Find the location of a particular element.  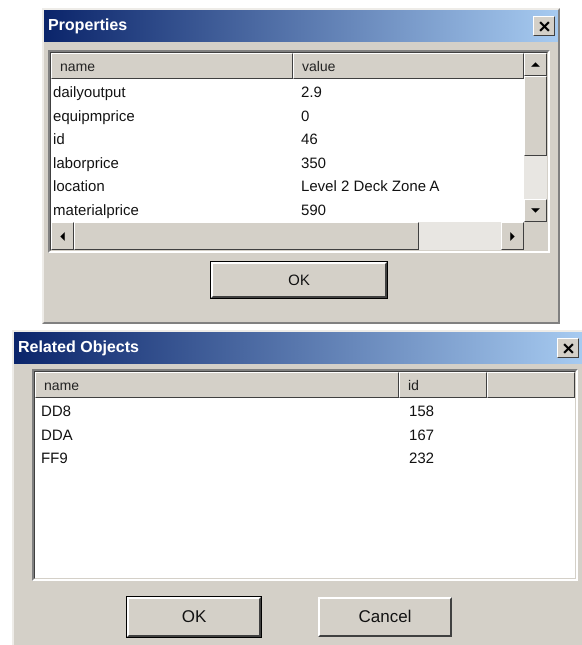

table-cell-text: 2.9 is located at coordinates (311, 93).